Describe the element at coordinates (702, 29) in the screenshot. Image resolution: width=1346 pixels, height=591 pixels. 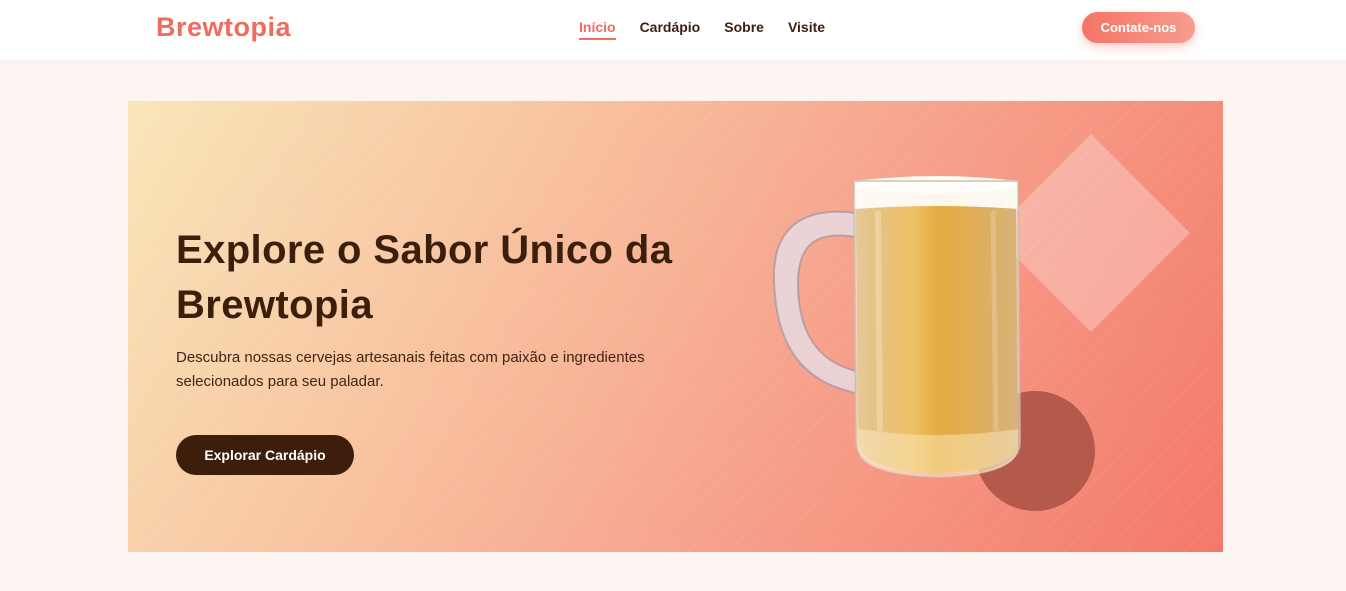
I see `main-nav: Início Cardápio Sobre Visite` at that location.